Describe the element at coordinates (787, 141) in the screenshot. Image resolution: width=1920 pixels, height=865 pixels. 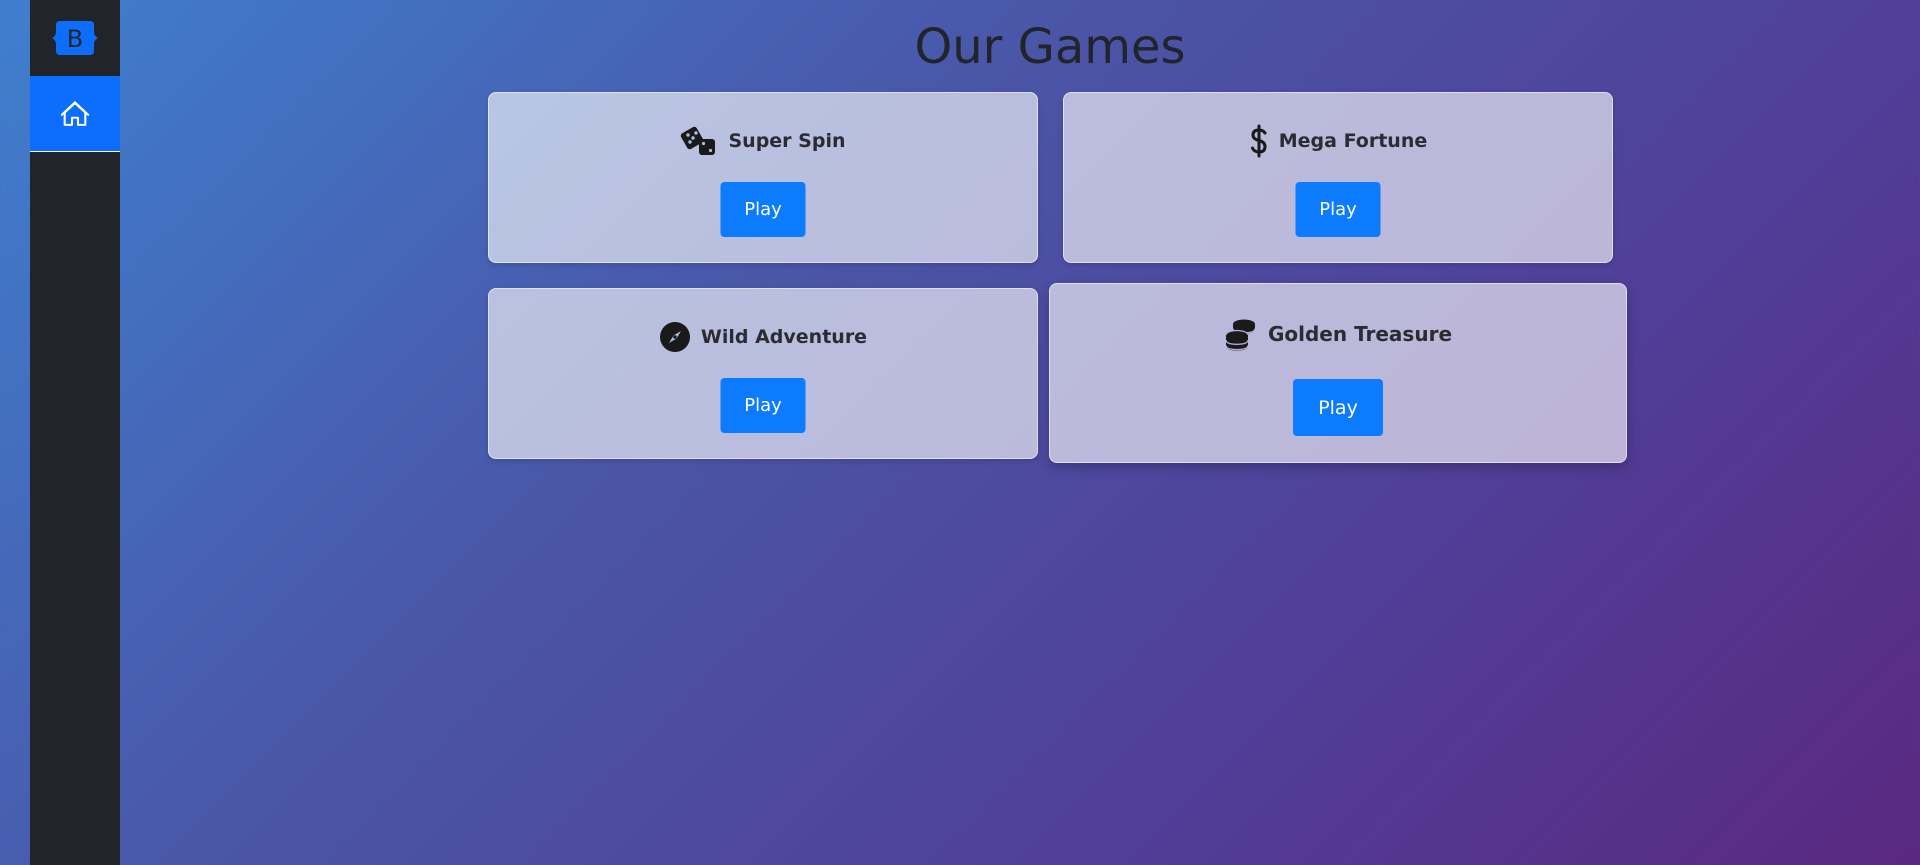
I see `game-card-name: Super Spin` at that location.